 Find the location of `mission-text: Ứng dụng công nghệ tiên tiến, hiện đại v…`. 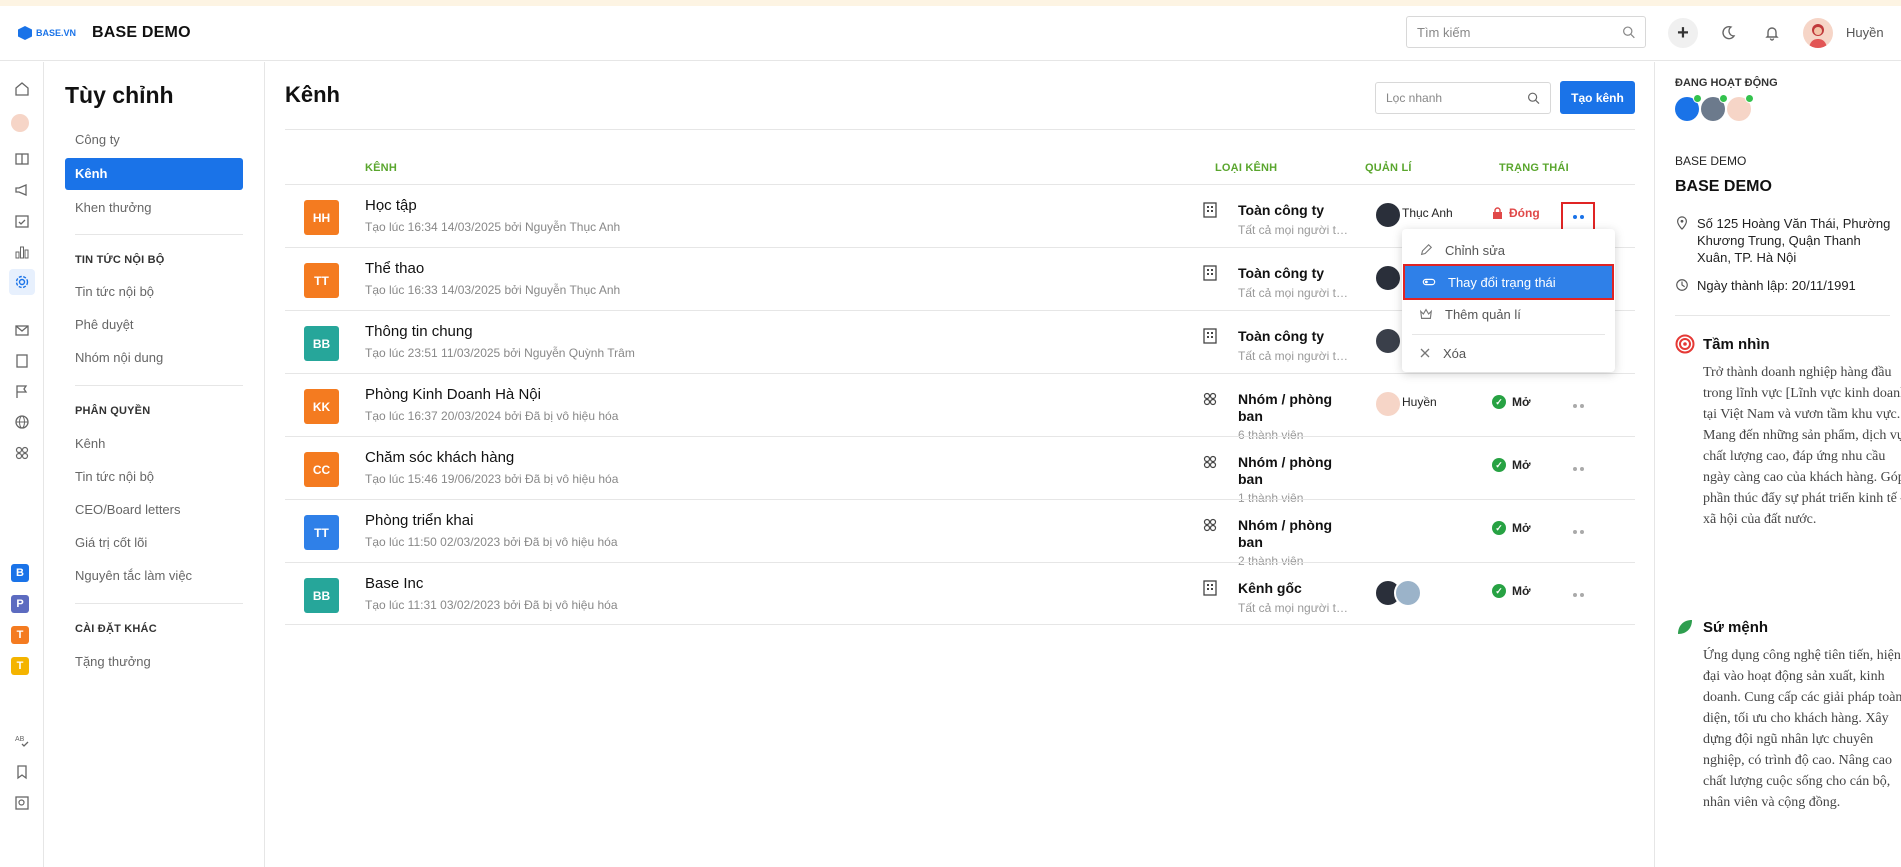

mission-text: Ứng dụng công nghệ tiên tiến, hiện đại v… is located at coordinates (1802, 729).